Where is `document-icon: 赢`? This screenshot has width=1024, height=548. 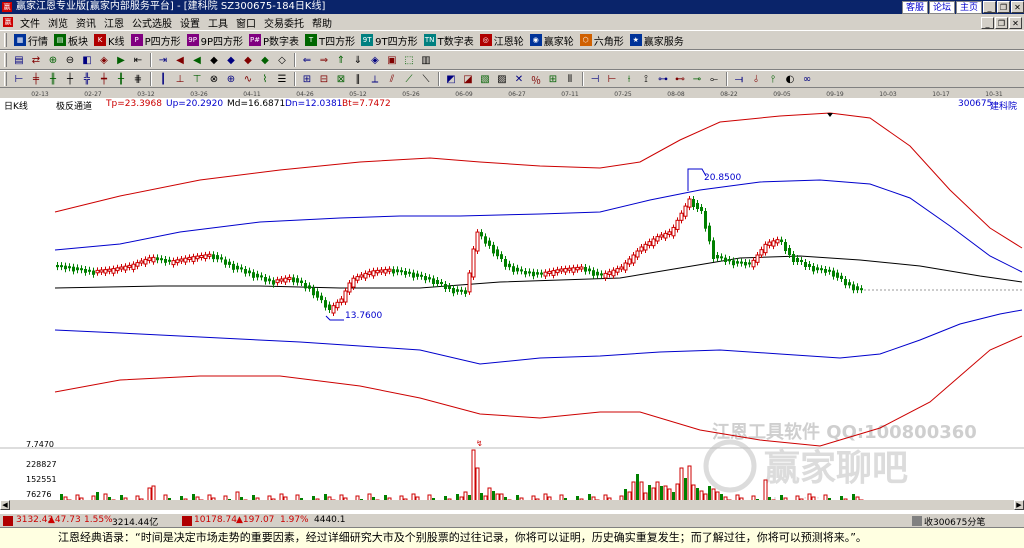 document-icon: 赢 is located at coordinates (8, 22).